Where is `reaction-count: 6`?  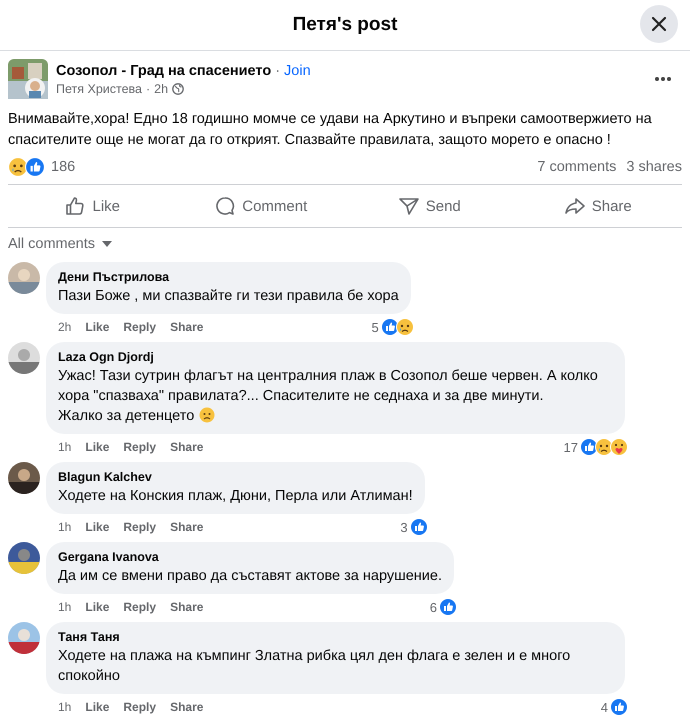
reaction-count: 6 is located at coordinates (434, 607).